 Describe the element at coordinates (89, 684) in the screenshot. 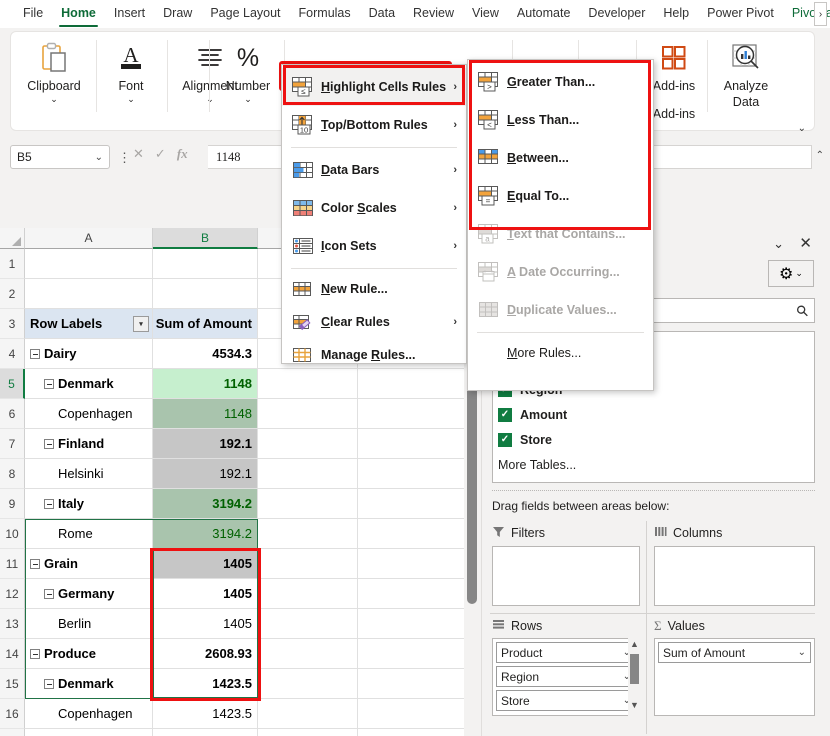

I see `cell-A15: Denmark` at that location.